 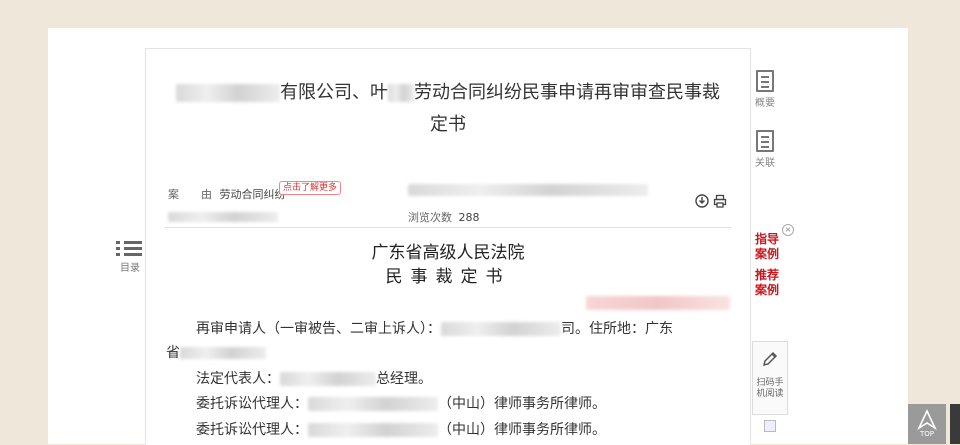 What do you see at coordinates (926, 434) in the screenshot?
I see `top-label: TOP` at bounding box center [926, 434].